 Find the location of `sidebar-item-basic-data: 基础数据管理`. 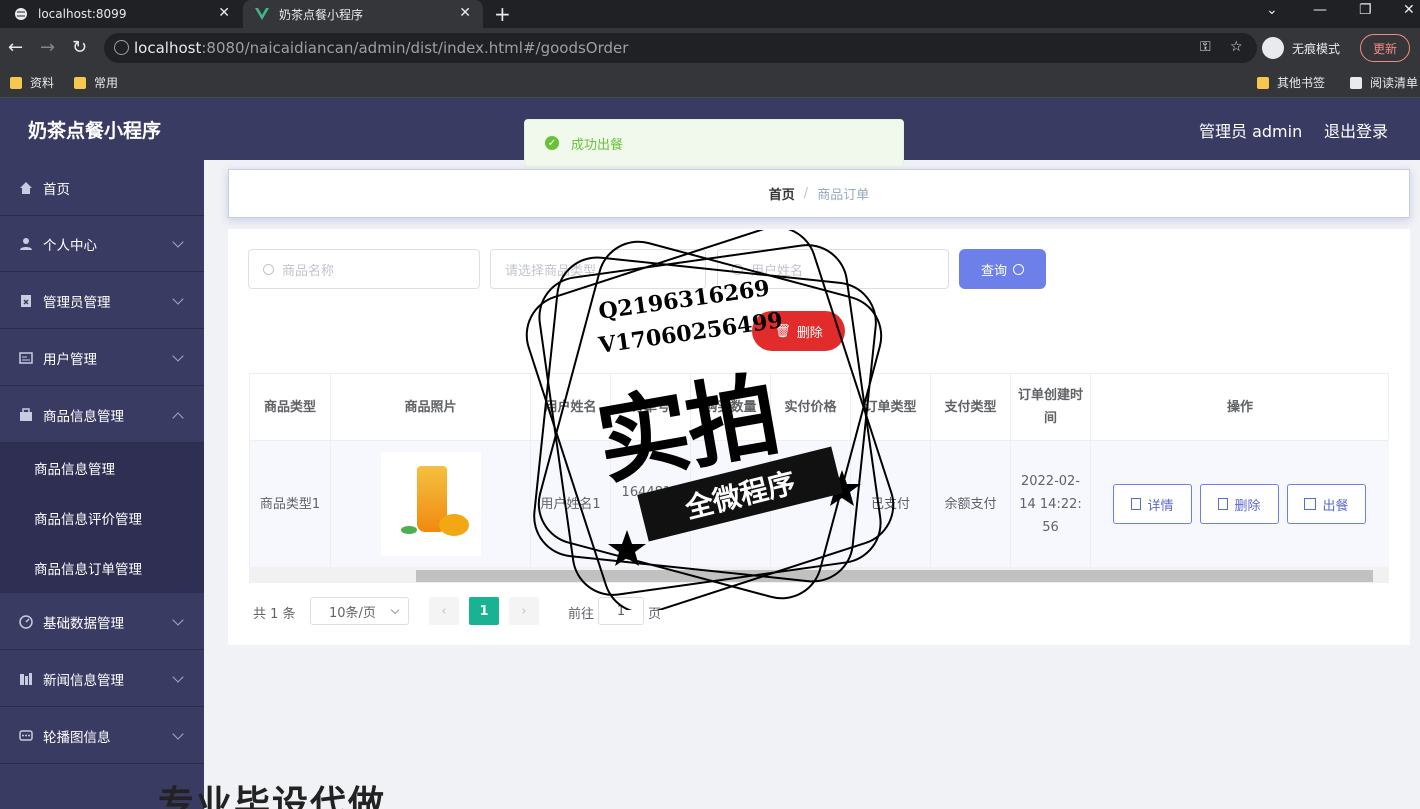

sidebar-item-basic-data: 基础数据管理 is located at coordinates (102, 622).